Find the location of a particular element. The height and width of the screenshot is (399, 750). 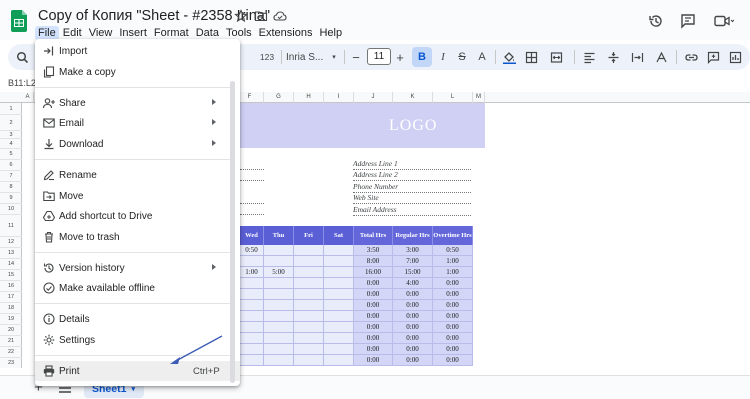

table-cell: 4:00 is located at coordinates (413, 283).